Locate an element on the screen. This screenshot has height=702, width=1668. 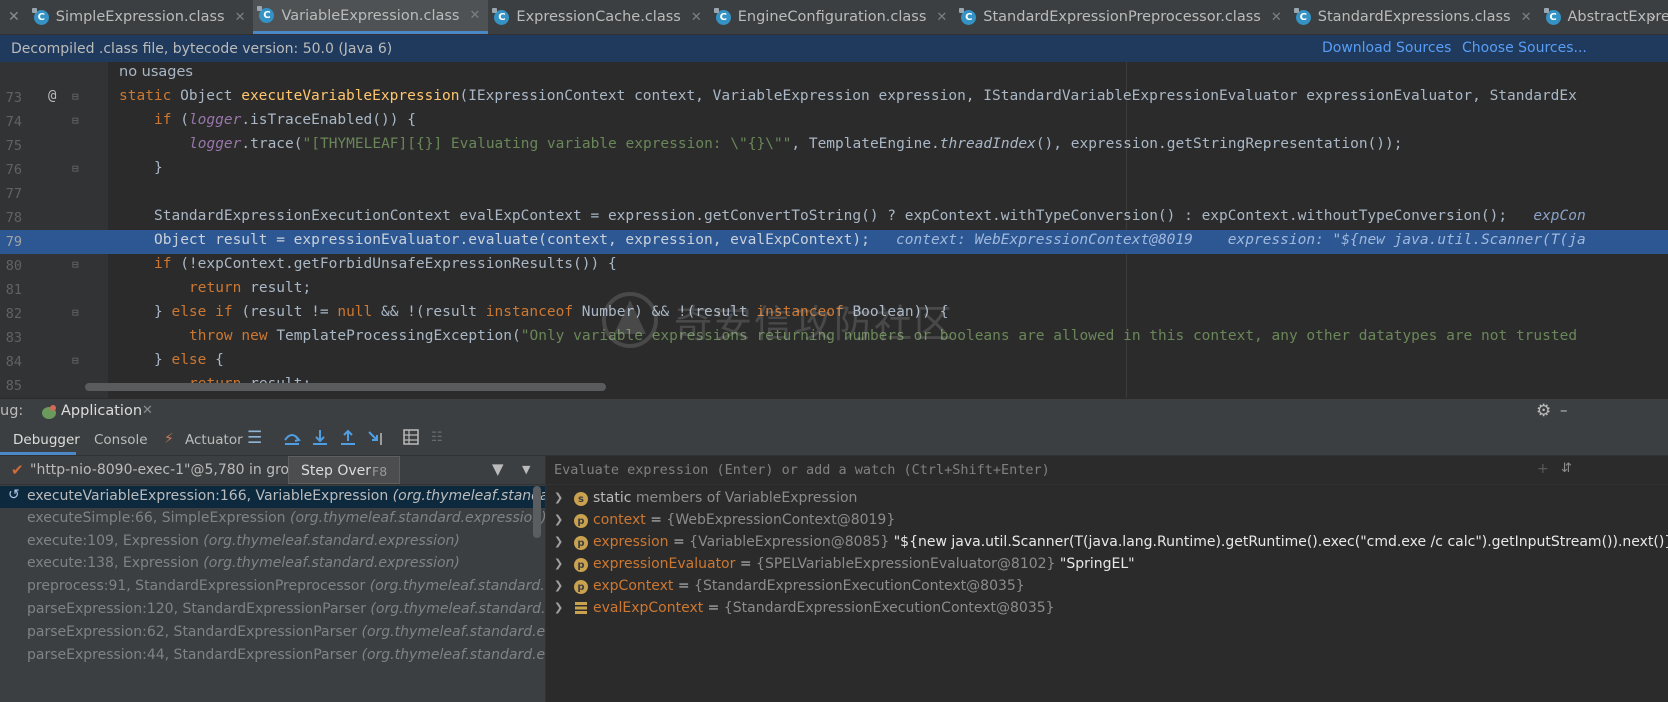
run-config-tab: Application is located at coordinates (101, 411).